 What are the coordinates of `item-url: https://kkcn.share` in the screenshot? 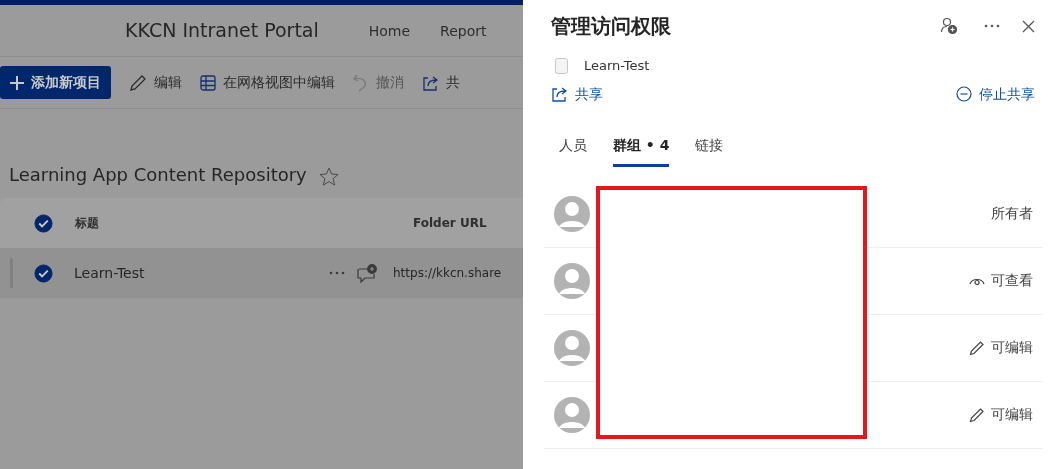 It's located at (447, 273).